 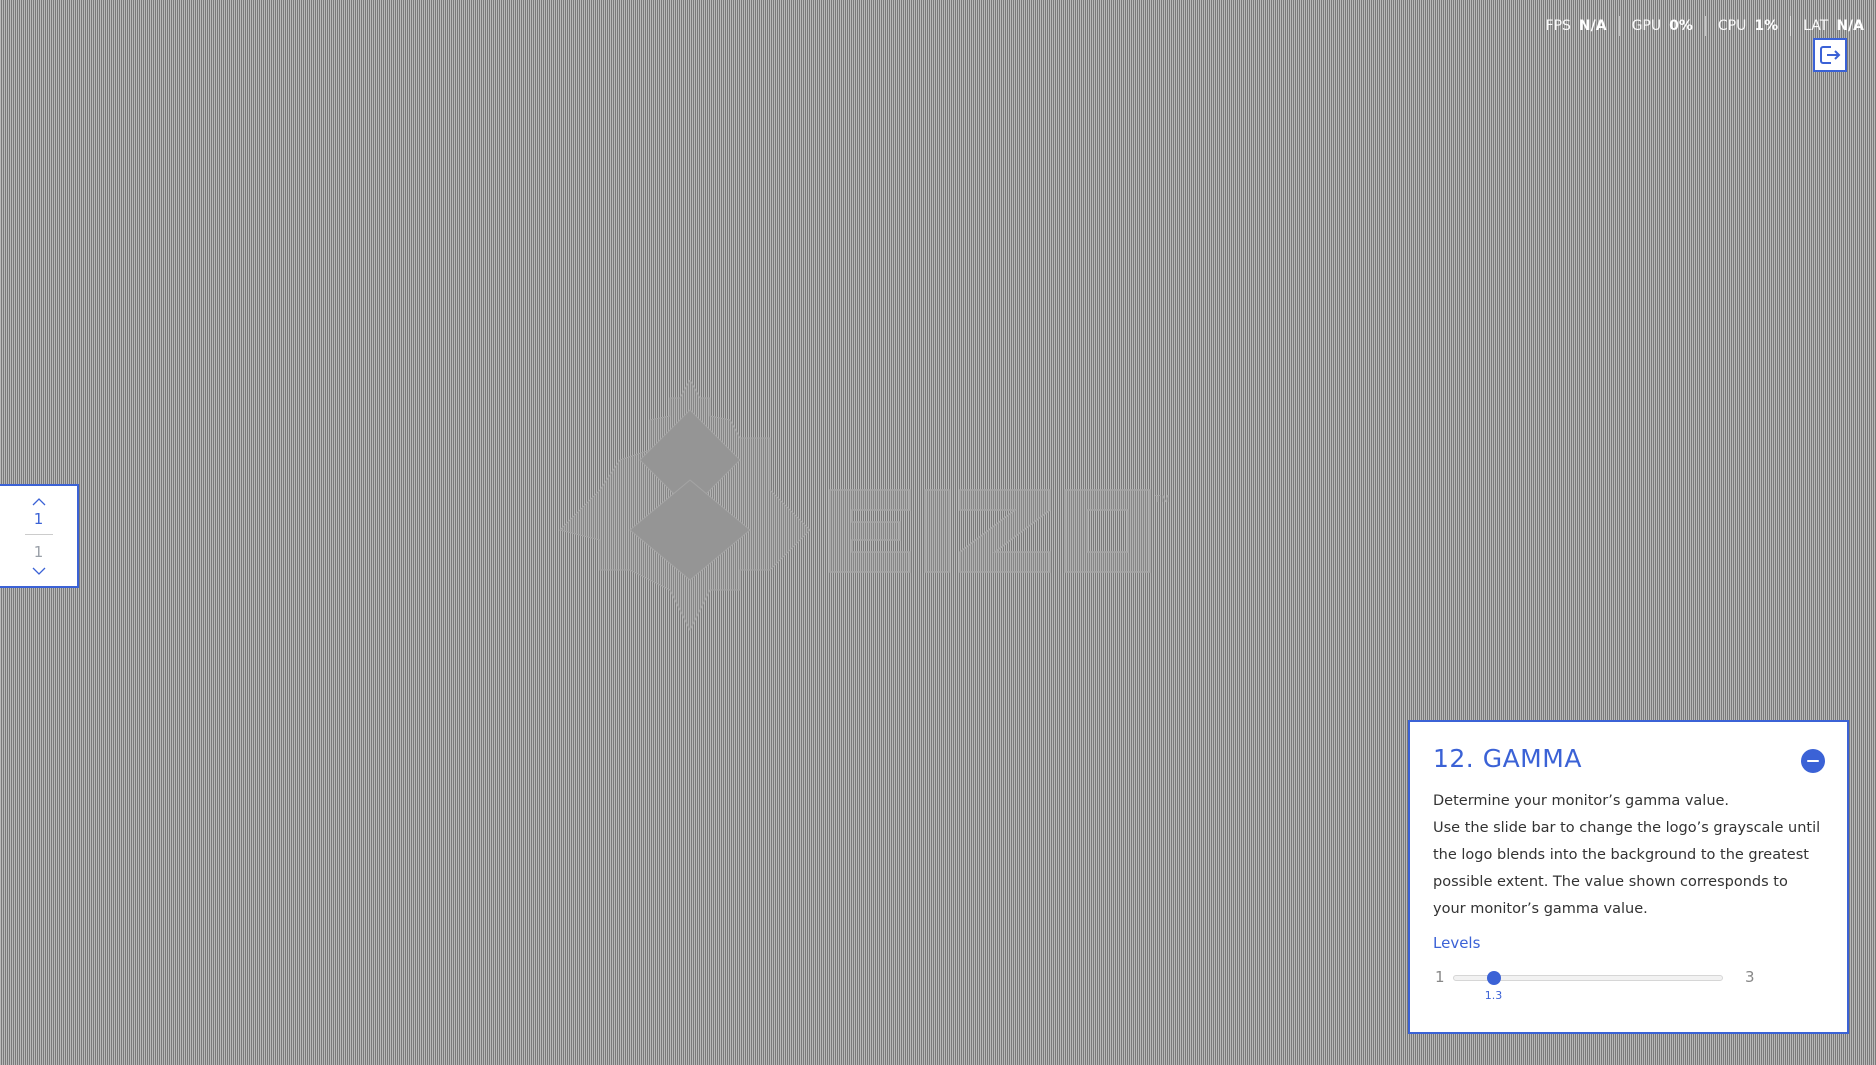 I want to click on page-up-button, so click(x=39, y=502).